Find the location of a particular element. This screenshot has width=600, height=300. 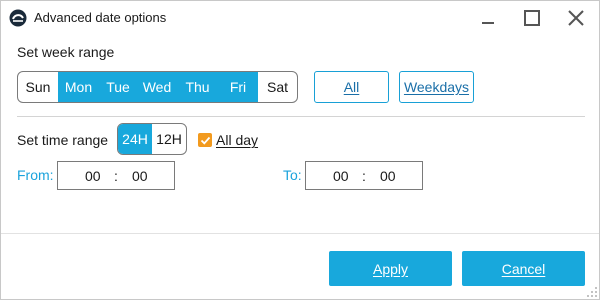

apply-button: Apply is located at coordinates (390, 268).